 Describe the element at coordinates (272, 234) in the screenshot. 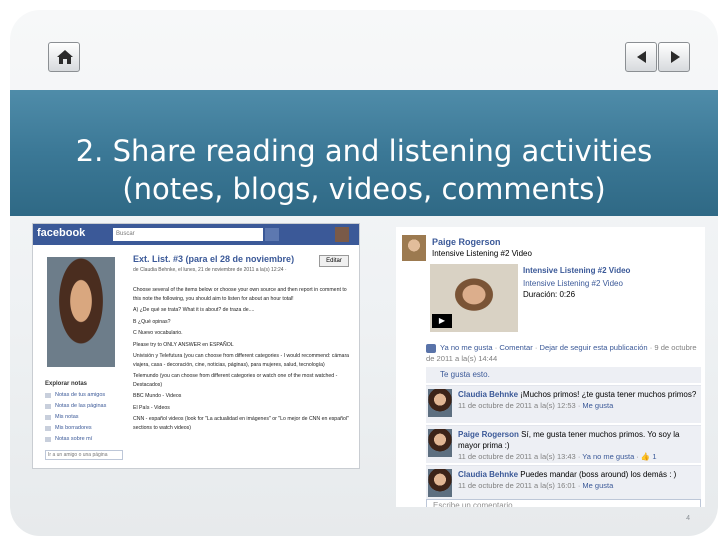

I see `search-icon` at that location.